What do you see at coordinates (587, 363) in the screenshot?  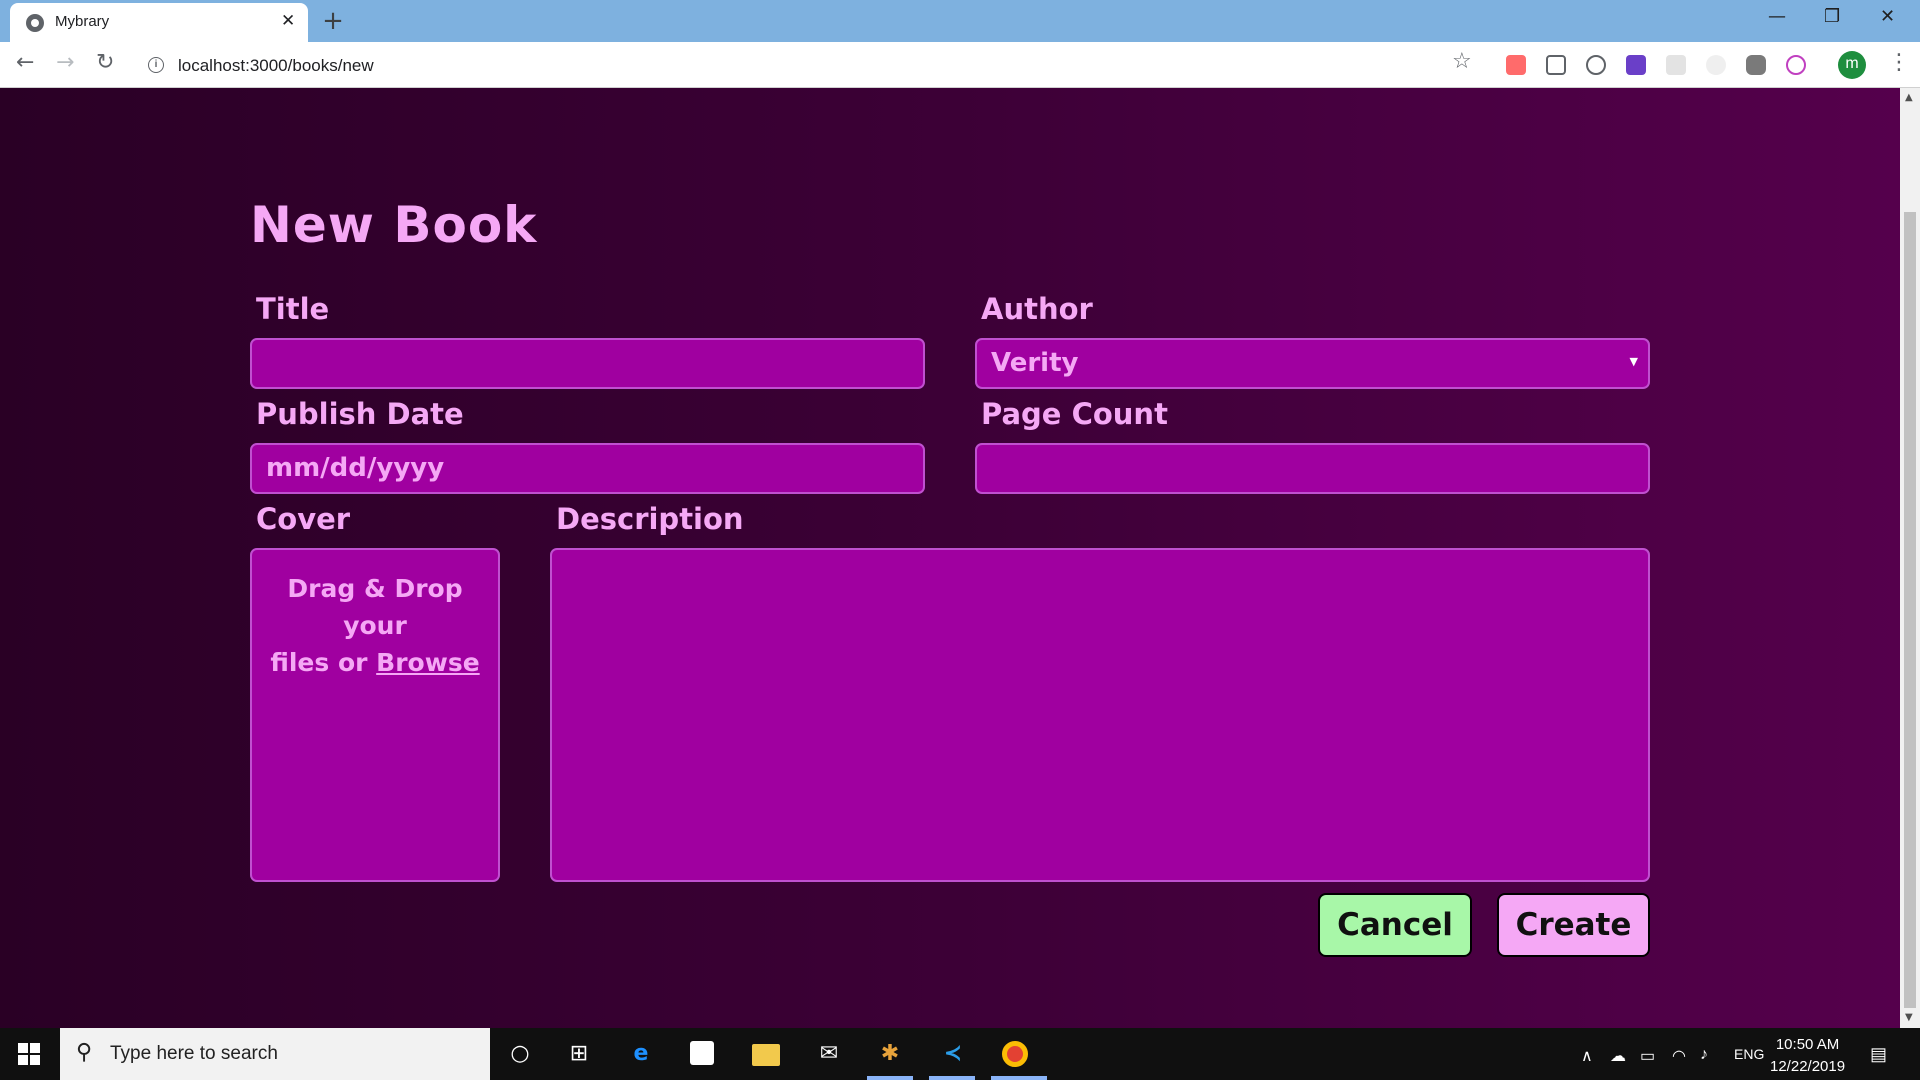 I see `title-input` at bounding box center [587, 363].